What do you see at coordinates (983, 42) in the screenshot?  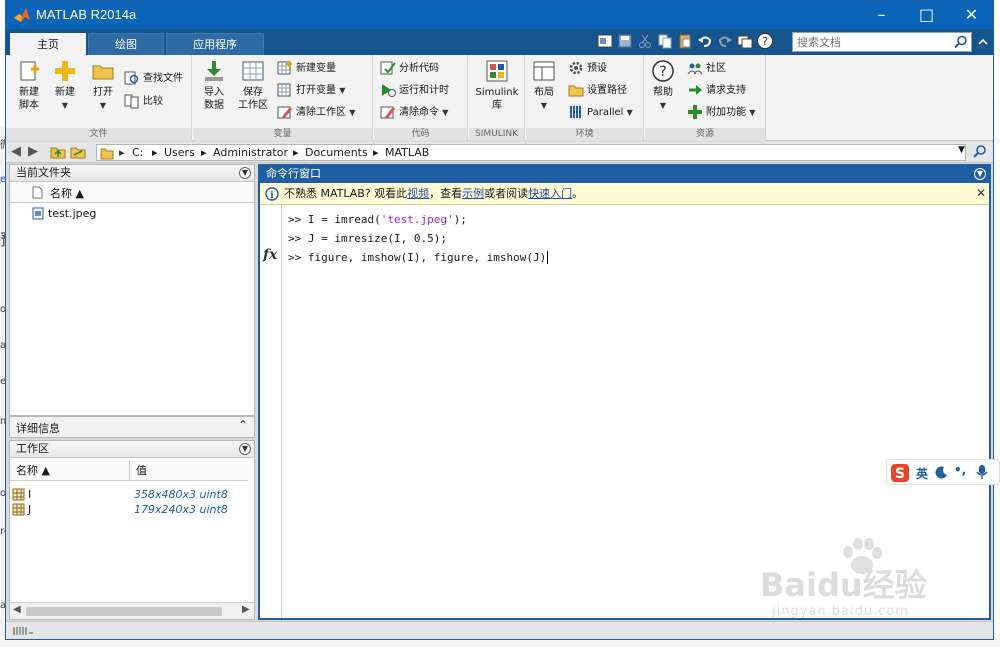 I see `collapse-ribbon-icon` at bounding box center [983, 42].